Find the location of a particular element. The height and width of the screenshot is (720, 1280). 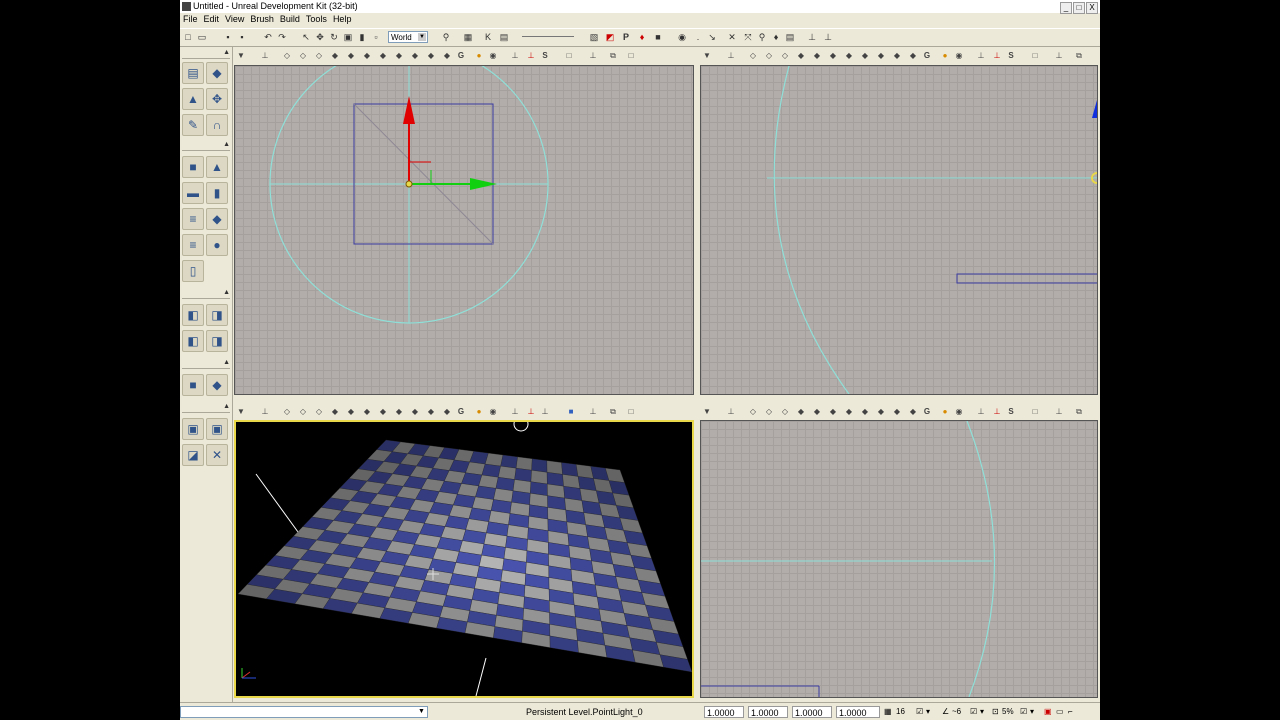

csg-subtract-tool: ◨ is located at coordinates (217, 315).